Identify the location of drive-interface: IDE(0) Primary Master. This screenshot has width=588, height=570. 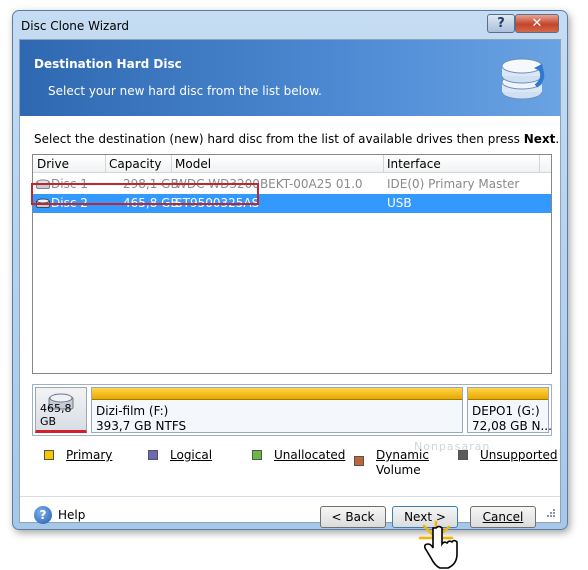
(453, 184).